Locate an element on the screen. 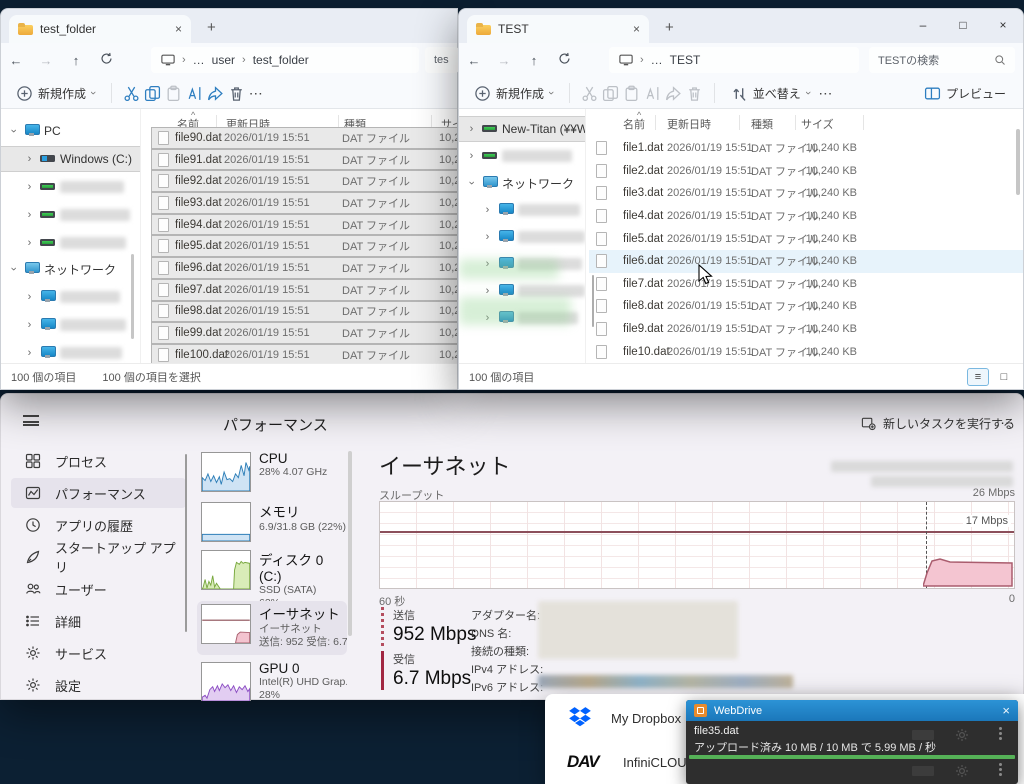  taskmgr-nav-services: サービス is located at coordinates (98, 653).